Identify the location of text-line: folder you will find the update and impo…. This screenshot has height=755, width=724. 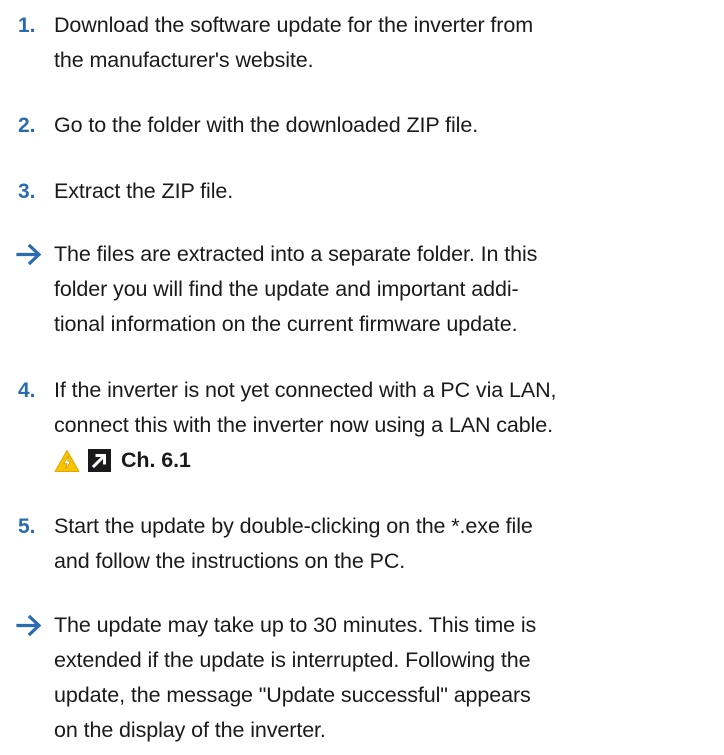
(286, 289).